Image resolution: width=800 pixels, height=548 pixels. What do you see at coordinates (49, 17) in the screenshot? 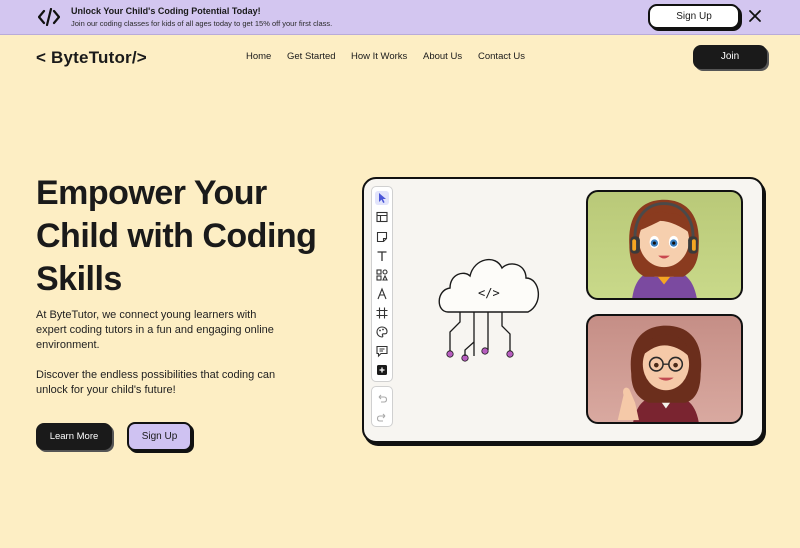
I see `code-brackets-icon` at bounding box center [49, 17].